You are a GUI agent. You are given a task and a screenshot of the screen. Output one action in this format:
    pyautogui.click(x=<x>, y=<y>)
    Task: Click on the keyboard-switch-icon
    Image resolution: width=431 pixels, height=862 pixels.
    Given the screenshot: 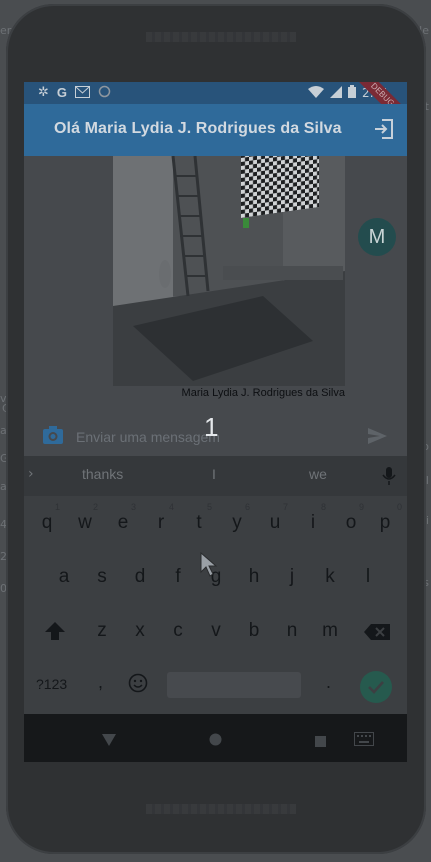 What is the action you would take?
    pyautogui.click(x=364, y=740)
    